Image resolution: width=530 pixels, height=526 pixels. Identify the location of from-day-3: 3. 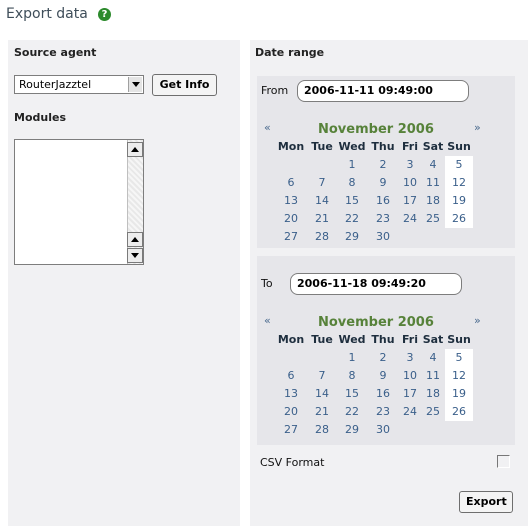
(410, 165).